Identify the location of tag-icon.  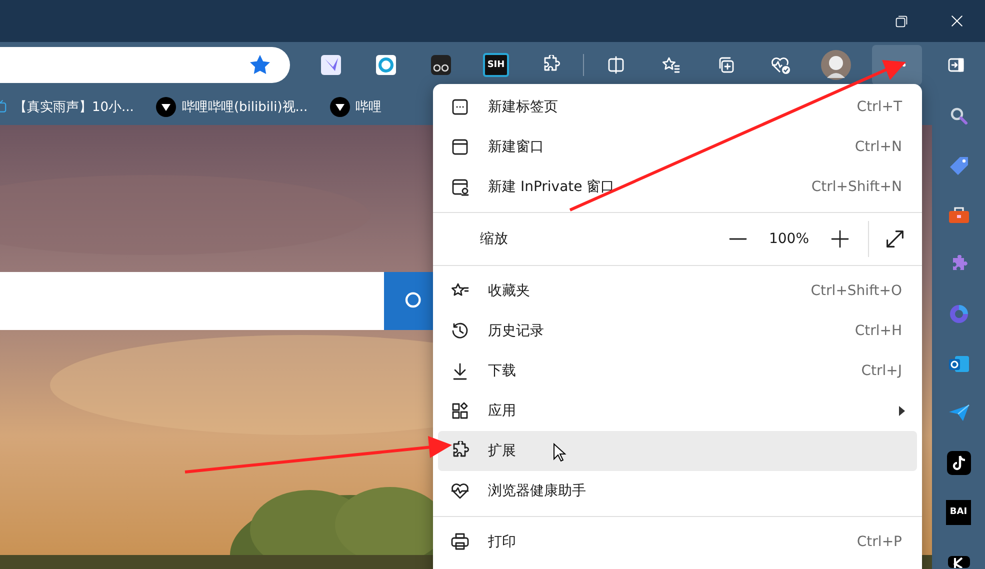
(959, 165).